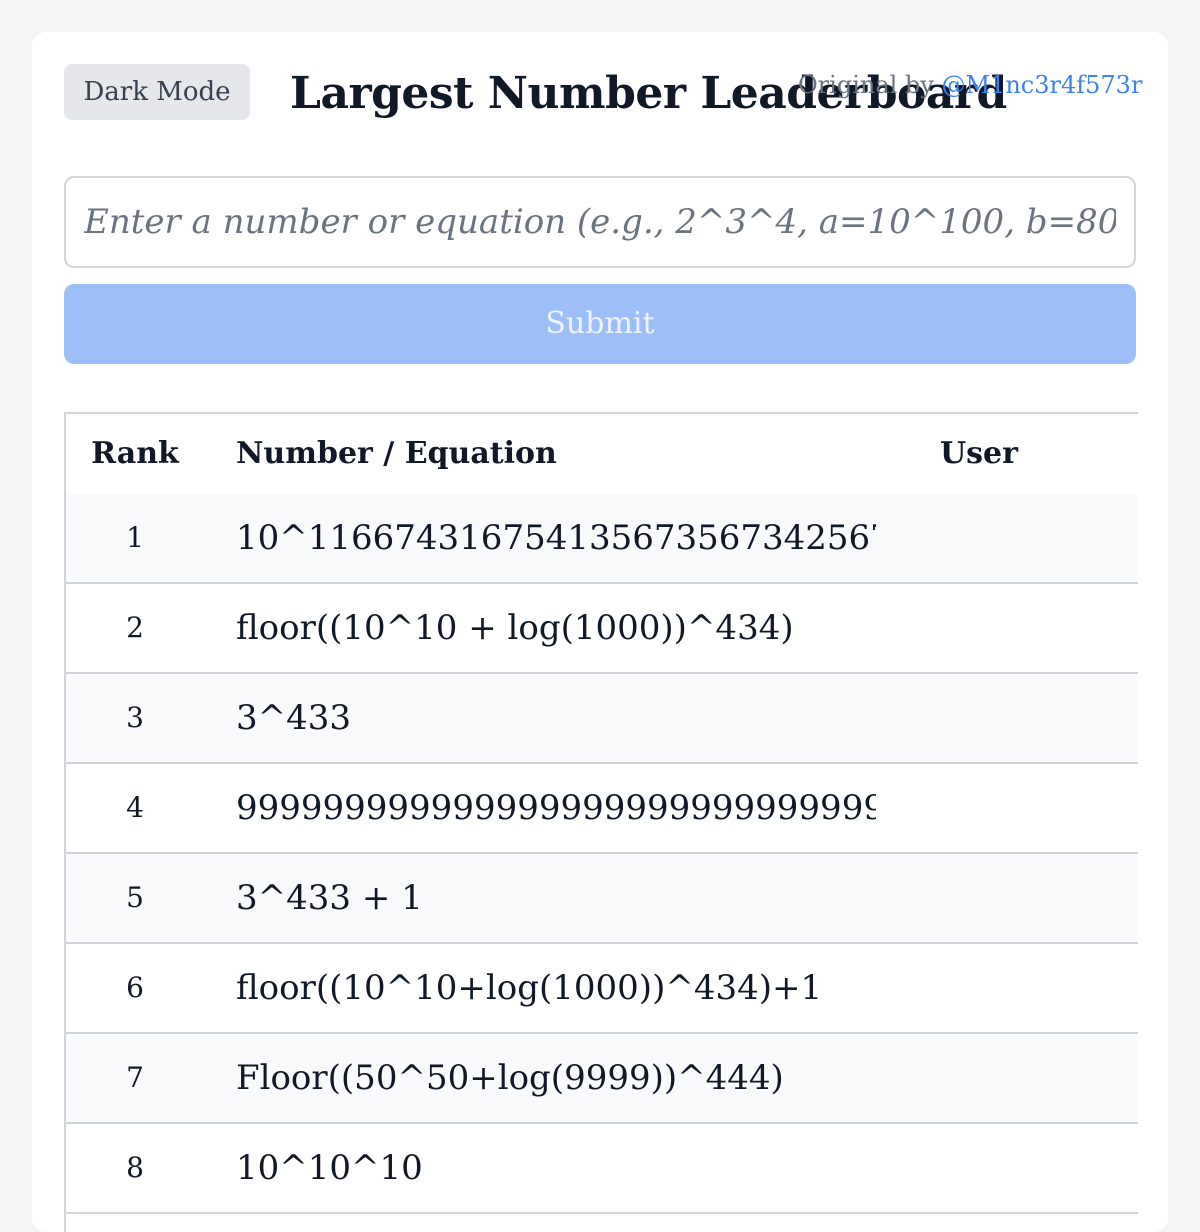 The height and width of the screenshot is (1232, 1200). Describe the element at coordinates (157, 92) in the screenshot. I see `dark-mode-button: Dark Mode` at that location.